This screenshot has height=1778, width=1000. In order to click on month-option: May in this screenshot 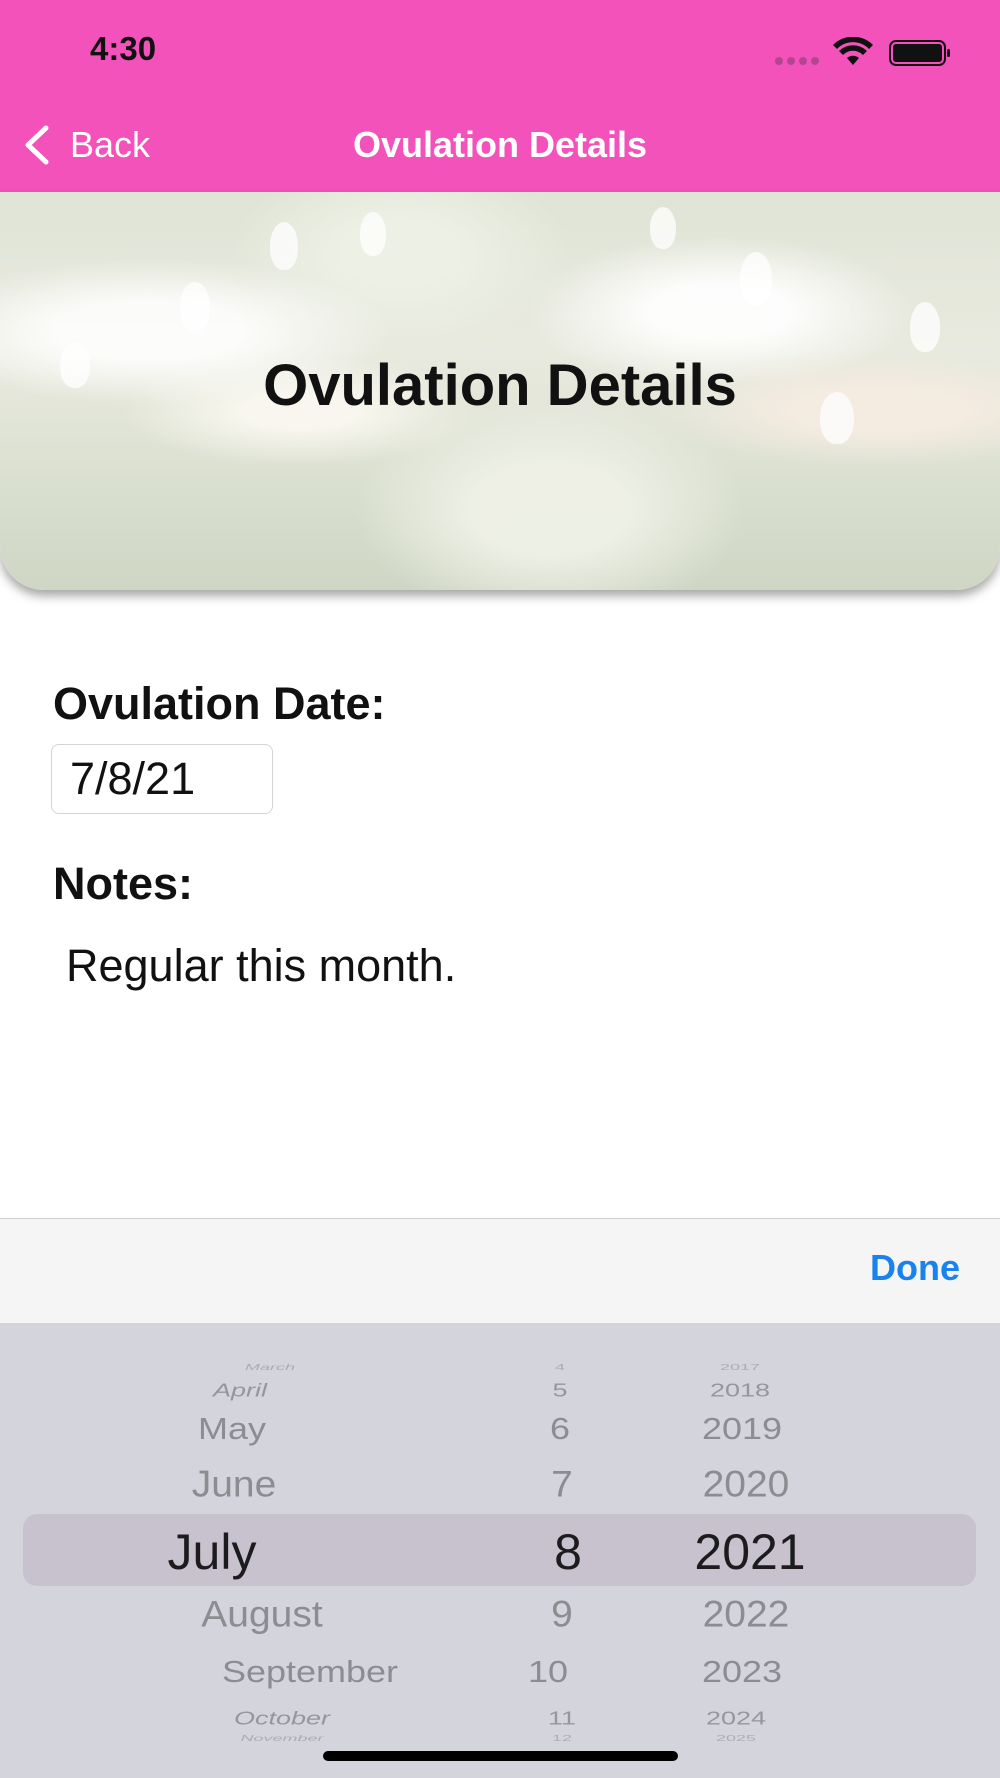, I will do `click(232, 1429)`.